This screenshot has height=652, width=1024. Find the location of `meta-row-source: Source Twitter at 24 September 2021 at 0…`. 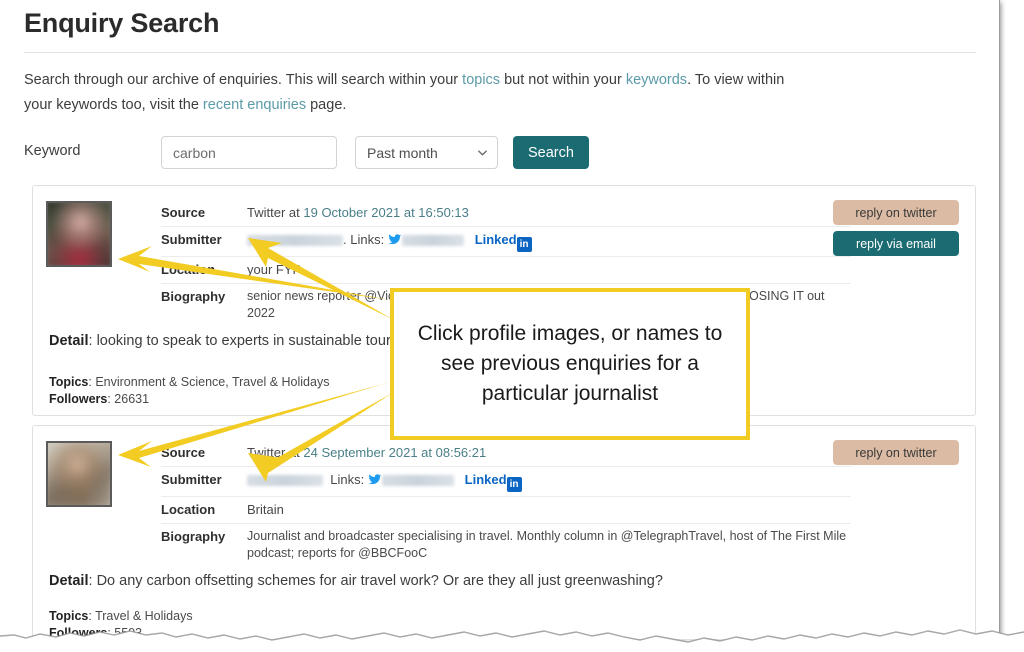

meta-row-source: Source Twitter at 24 September 2021 at 0… is located at coordinates (506, 453).